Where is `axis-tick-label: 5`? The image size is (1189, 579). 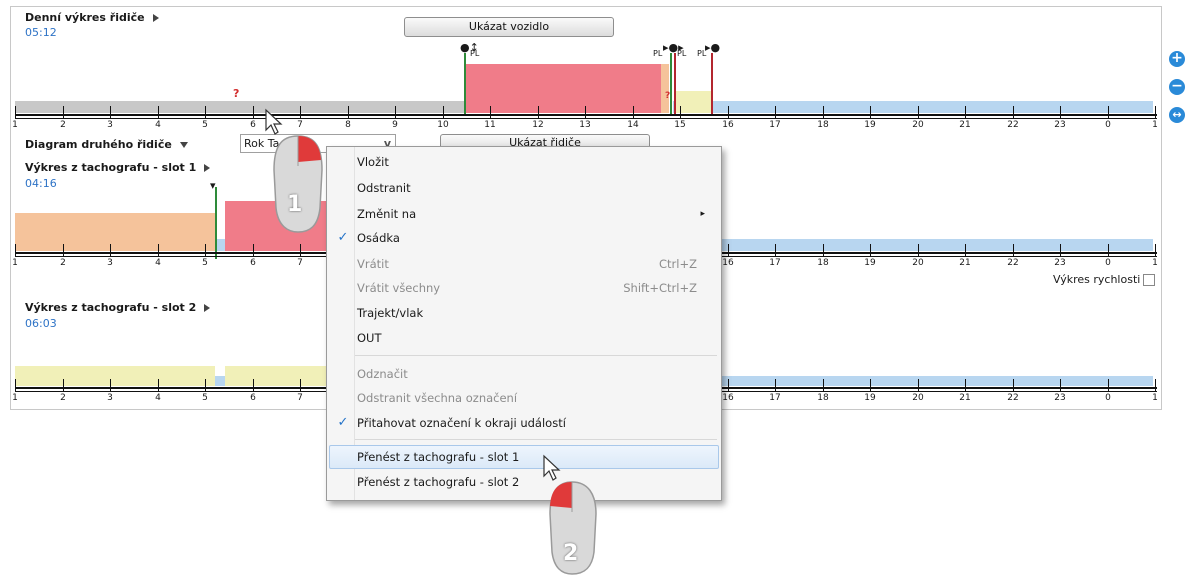 axis-tick-label: 5 is located at coordinates (205, 398).